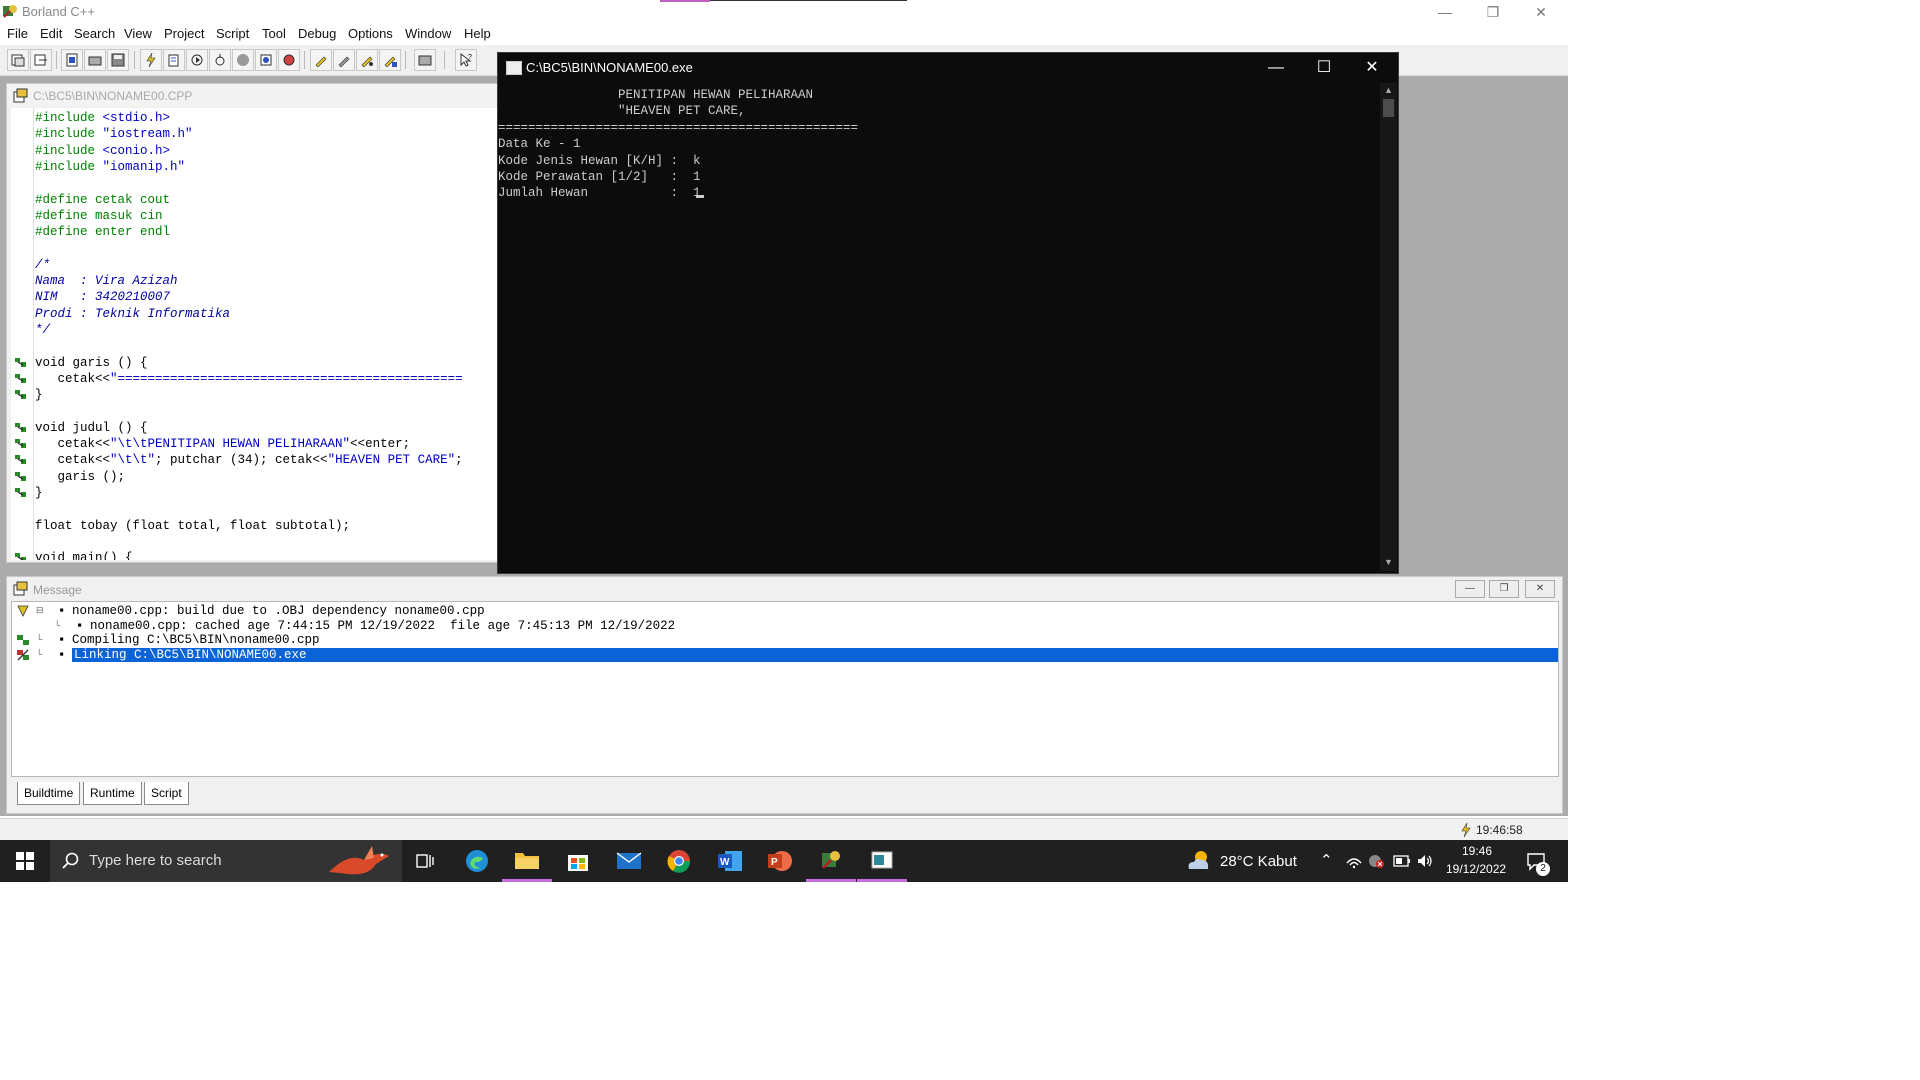  I want to click on evaluate-icon, so click(367, 60).